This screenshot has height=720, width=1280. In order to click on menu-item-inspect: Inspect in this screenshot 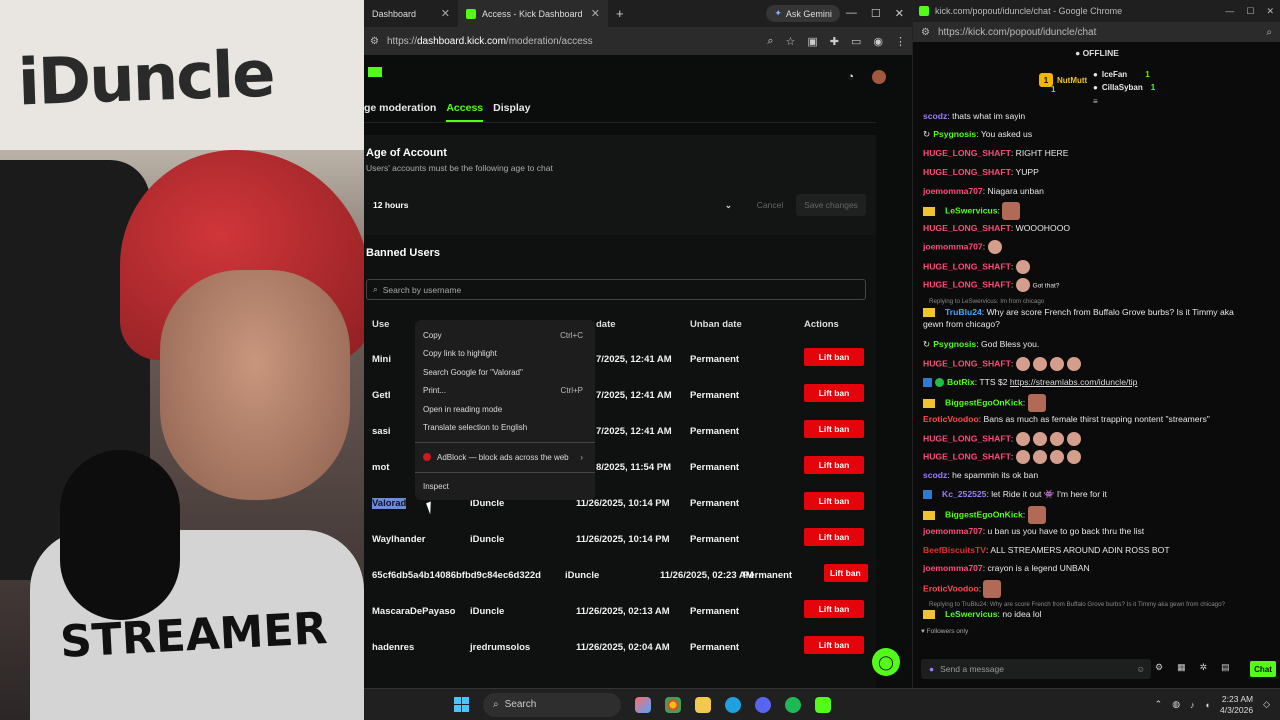, I will do `click(505, 487)`.